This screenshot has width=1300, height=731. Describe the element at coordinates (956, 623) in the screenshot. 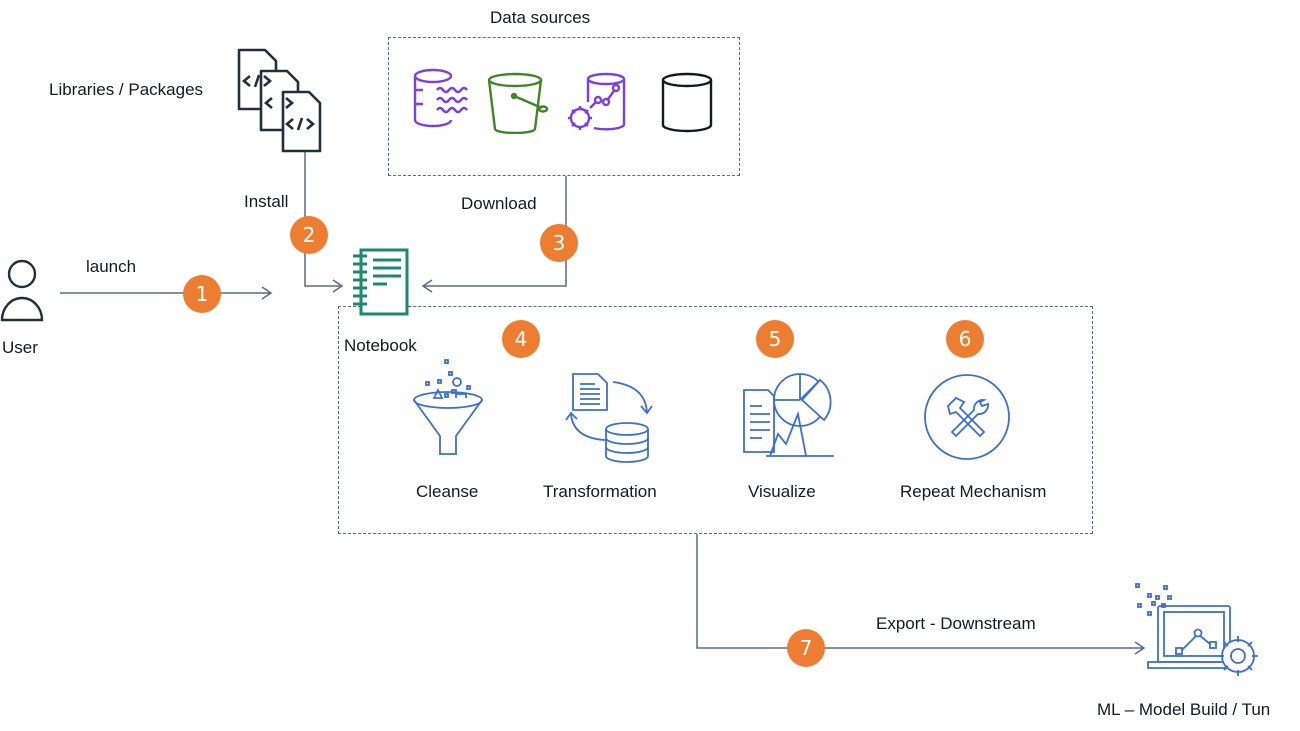

I see `export-label: Export - Downstream` at that location.